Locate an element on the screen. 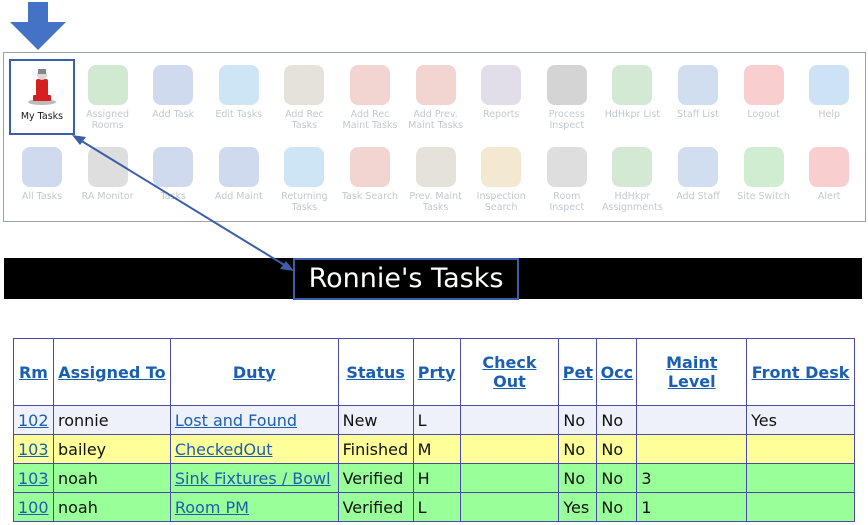 This screenshot has width=868, height=525. duty-link: Sink Fixtures / Bowl is located at coordinates (253, 478).